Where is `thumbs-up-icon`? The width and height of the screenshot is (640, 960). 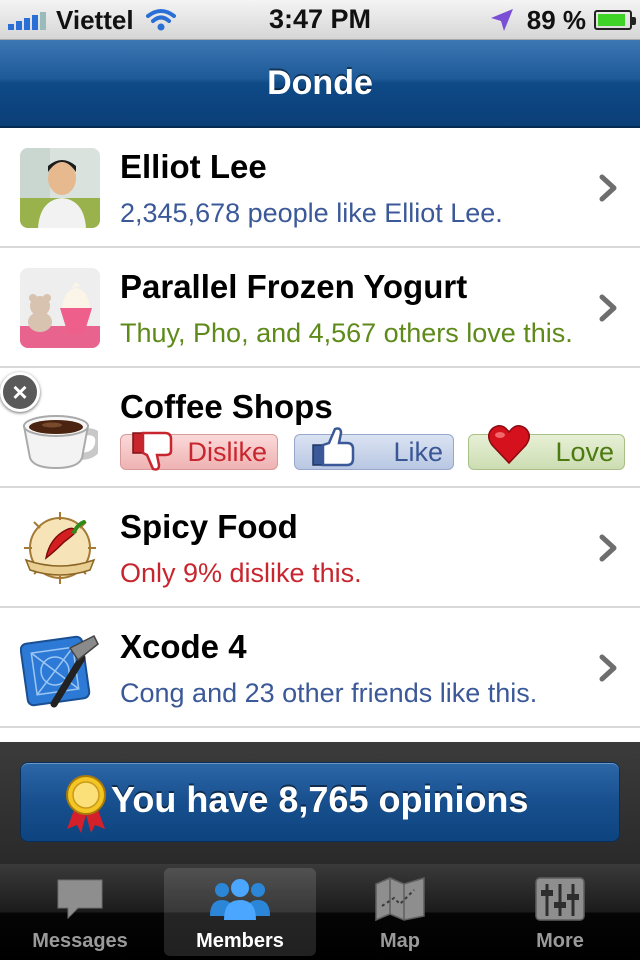
thumbs-up-icon is located at coordinates (333, 447).